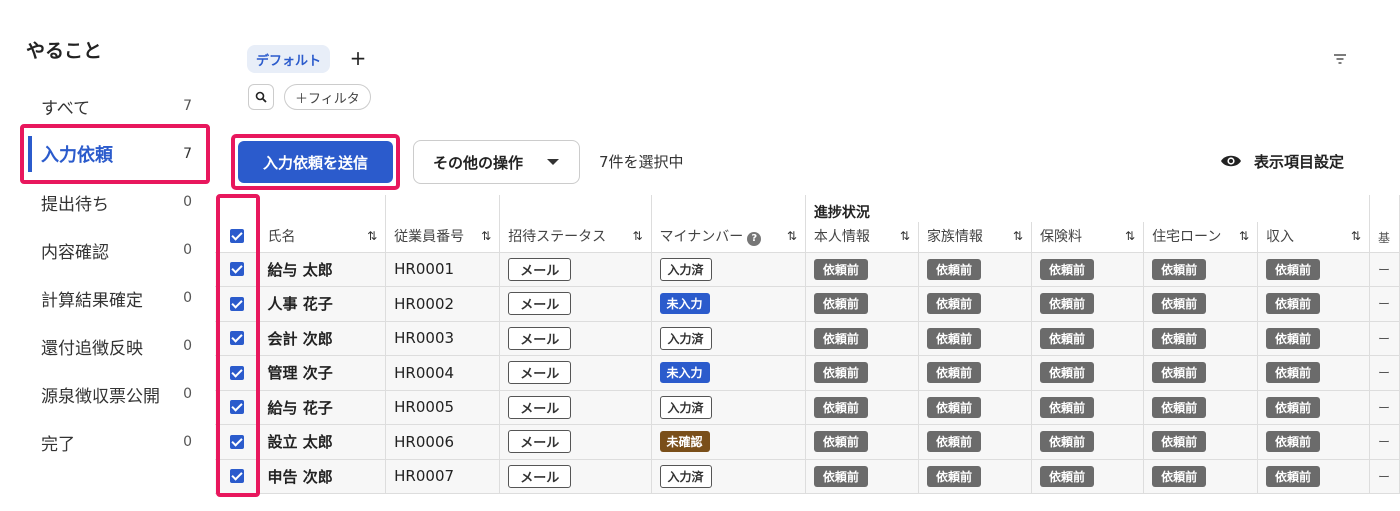  Describe the element at coordinates (358, 58) in the screenshot. I see `add-tab-button: +` at that location.